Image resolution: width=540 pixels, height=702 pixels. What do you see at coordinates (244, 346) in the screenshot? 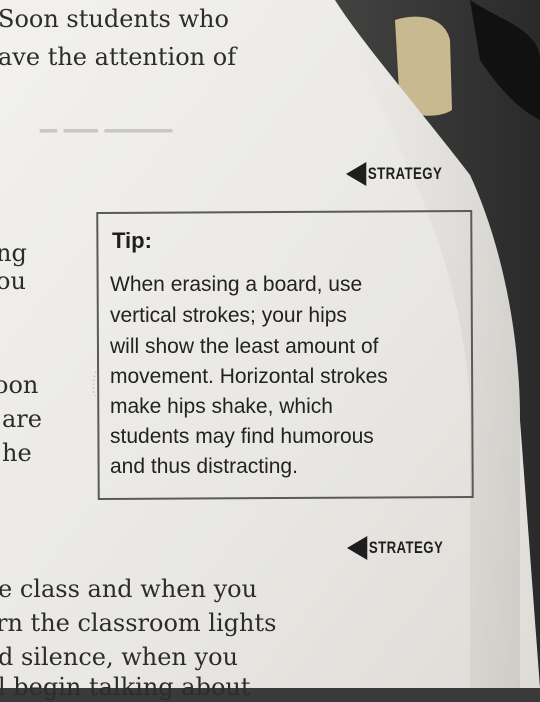
I see `tip-line: will show the least amount of` at bounding box center [244, 346].